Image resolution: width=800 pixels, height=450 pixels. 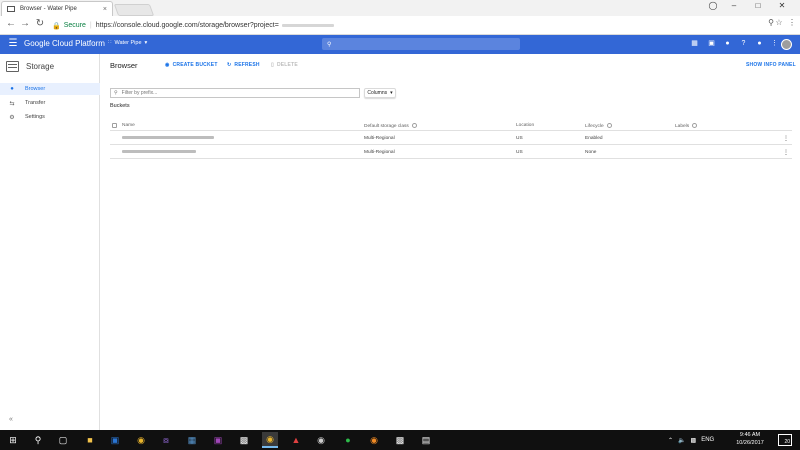 I want to click on table-row: Multi-Regional US Enabled ⋮, so click(x=451, y=138).